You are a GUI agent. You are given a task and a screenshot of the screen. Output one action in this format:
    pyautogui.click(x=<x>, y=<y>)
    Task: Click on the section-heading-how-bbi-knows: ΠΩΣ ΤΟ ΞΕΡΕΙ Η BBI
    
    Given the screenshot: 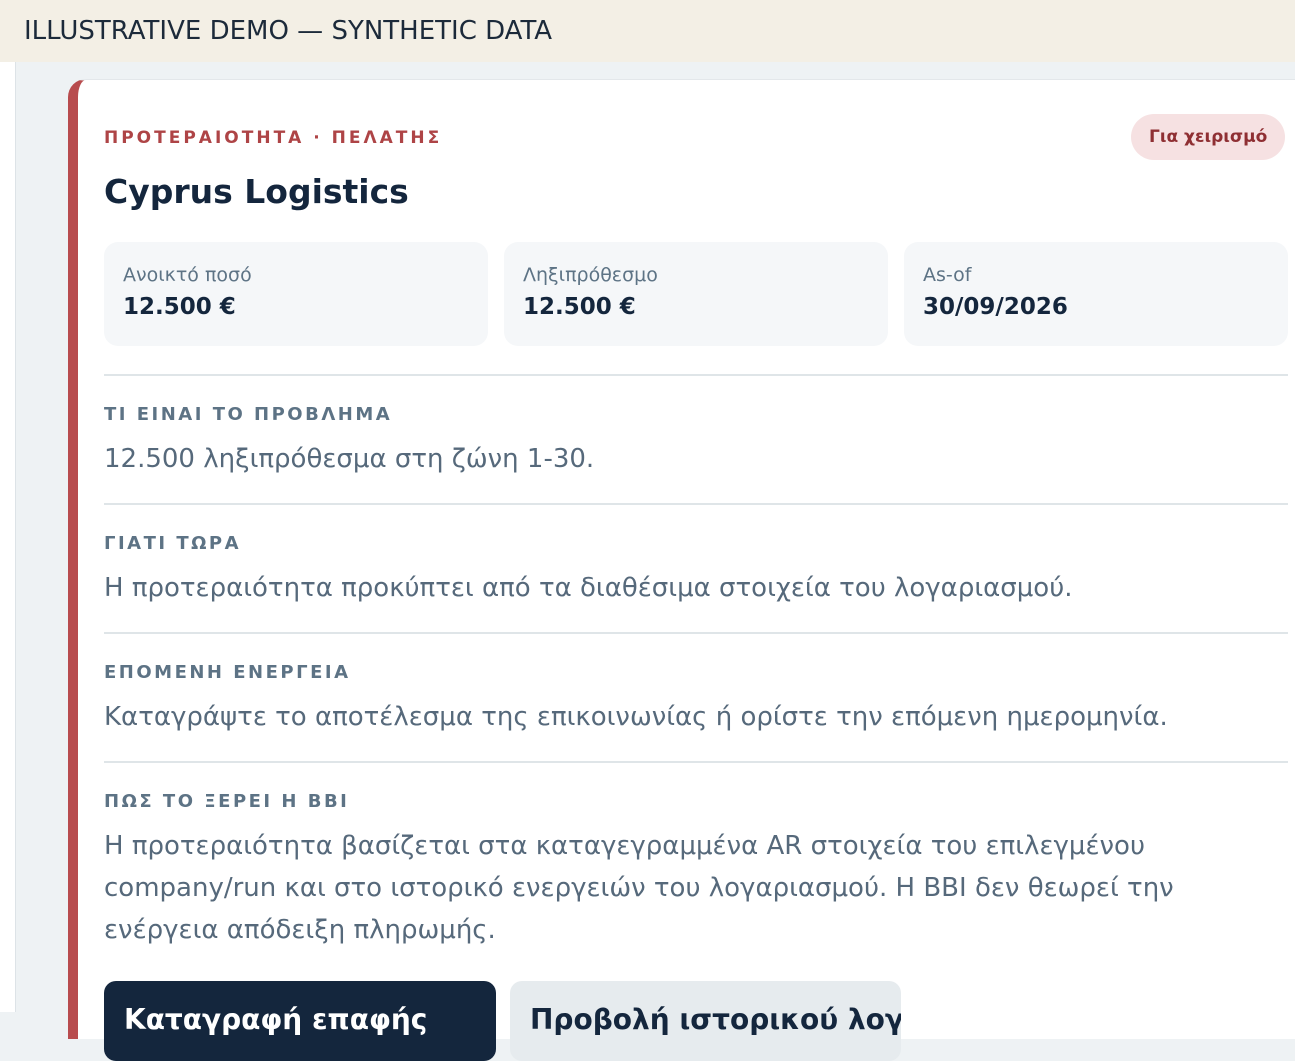 What is the action you would take?
    pyautogui.click(x=227, y=801)
    